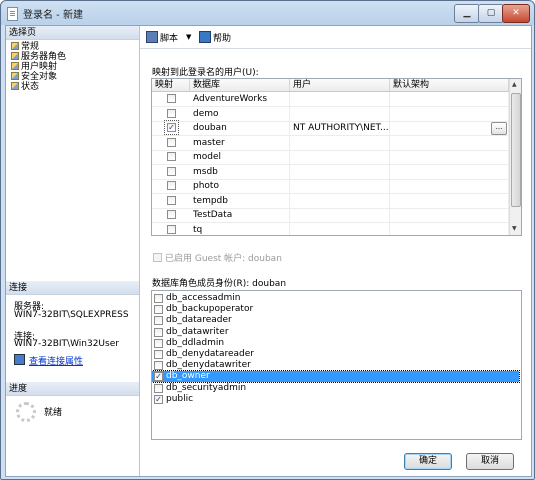  I want to click on table-row: AdventureWorks, so click(330, 99).